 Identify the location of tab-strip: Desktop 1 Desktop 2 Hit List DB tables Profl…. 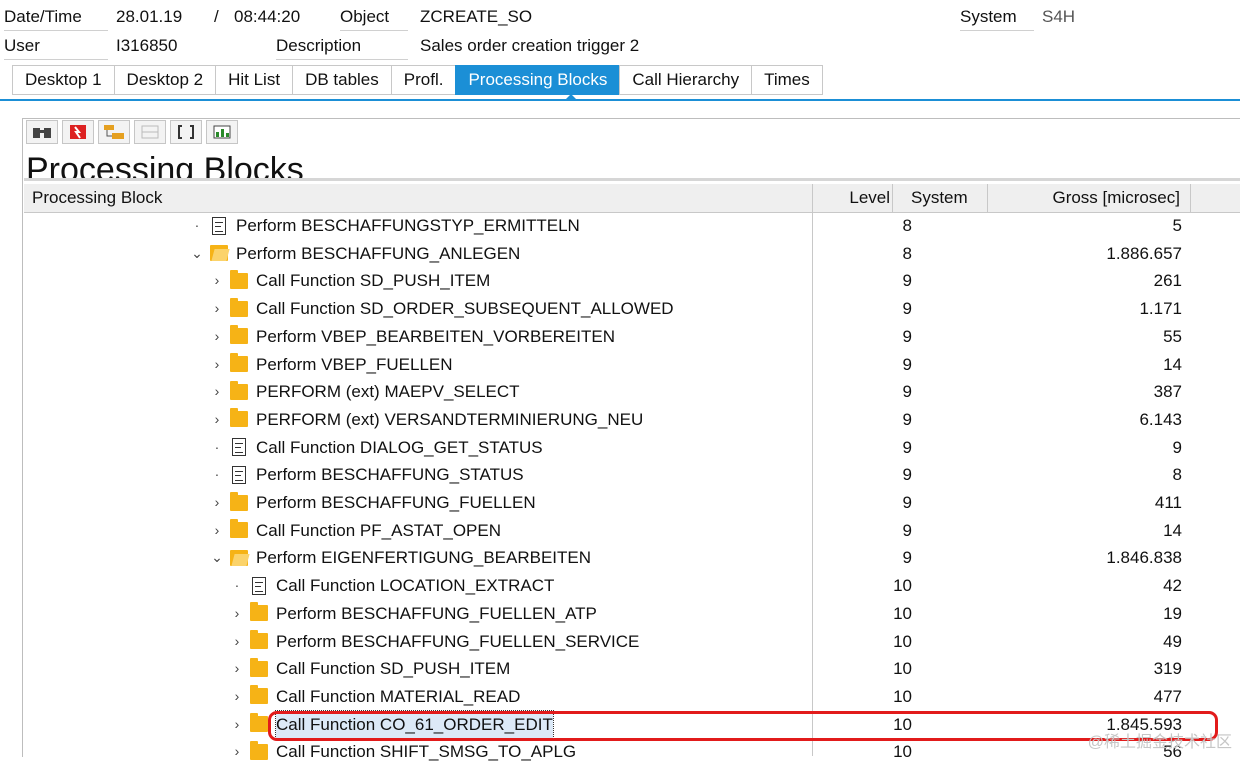
(417, 80).